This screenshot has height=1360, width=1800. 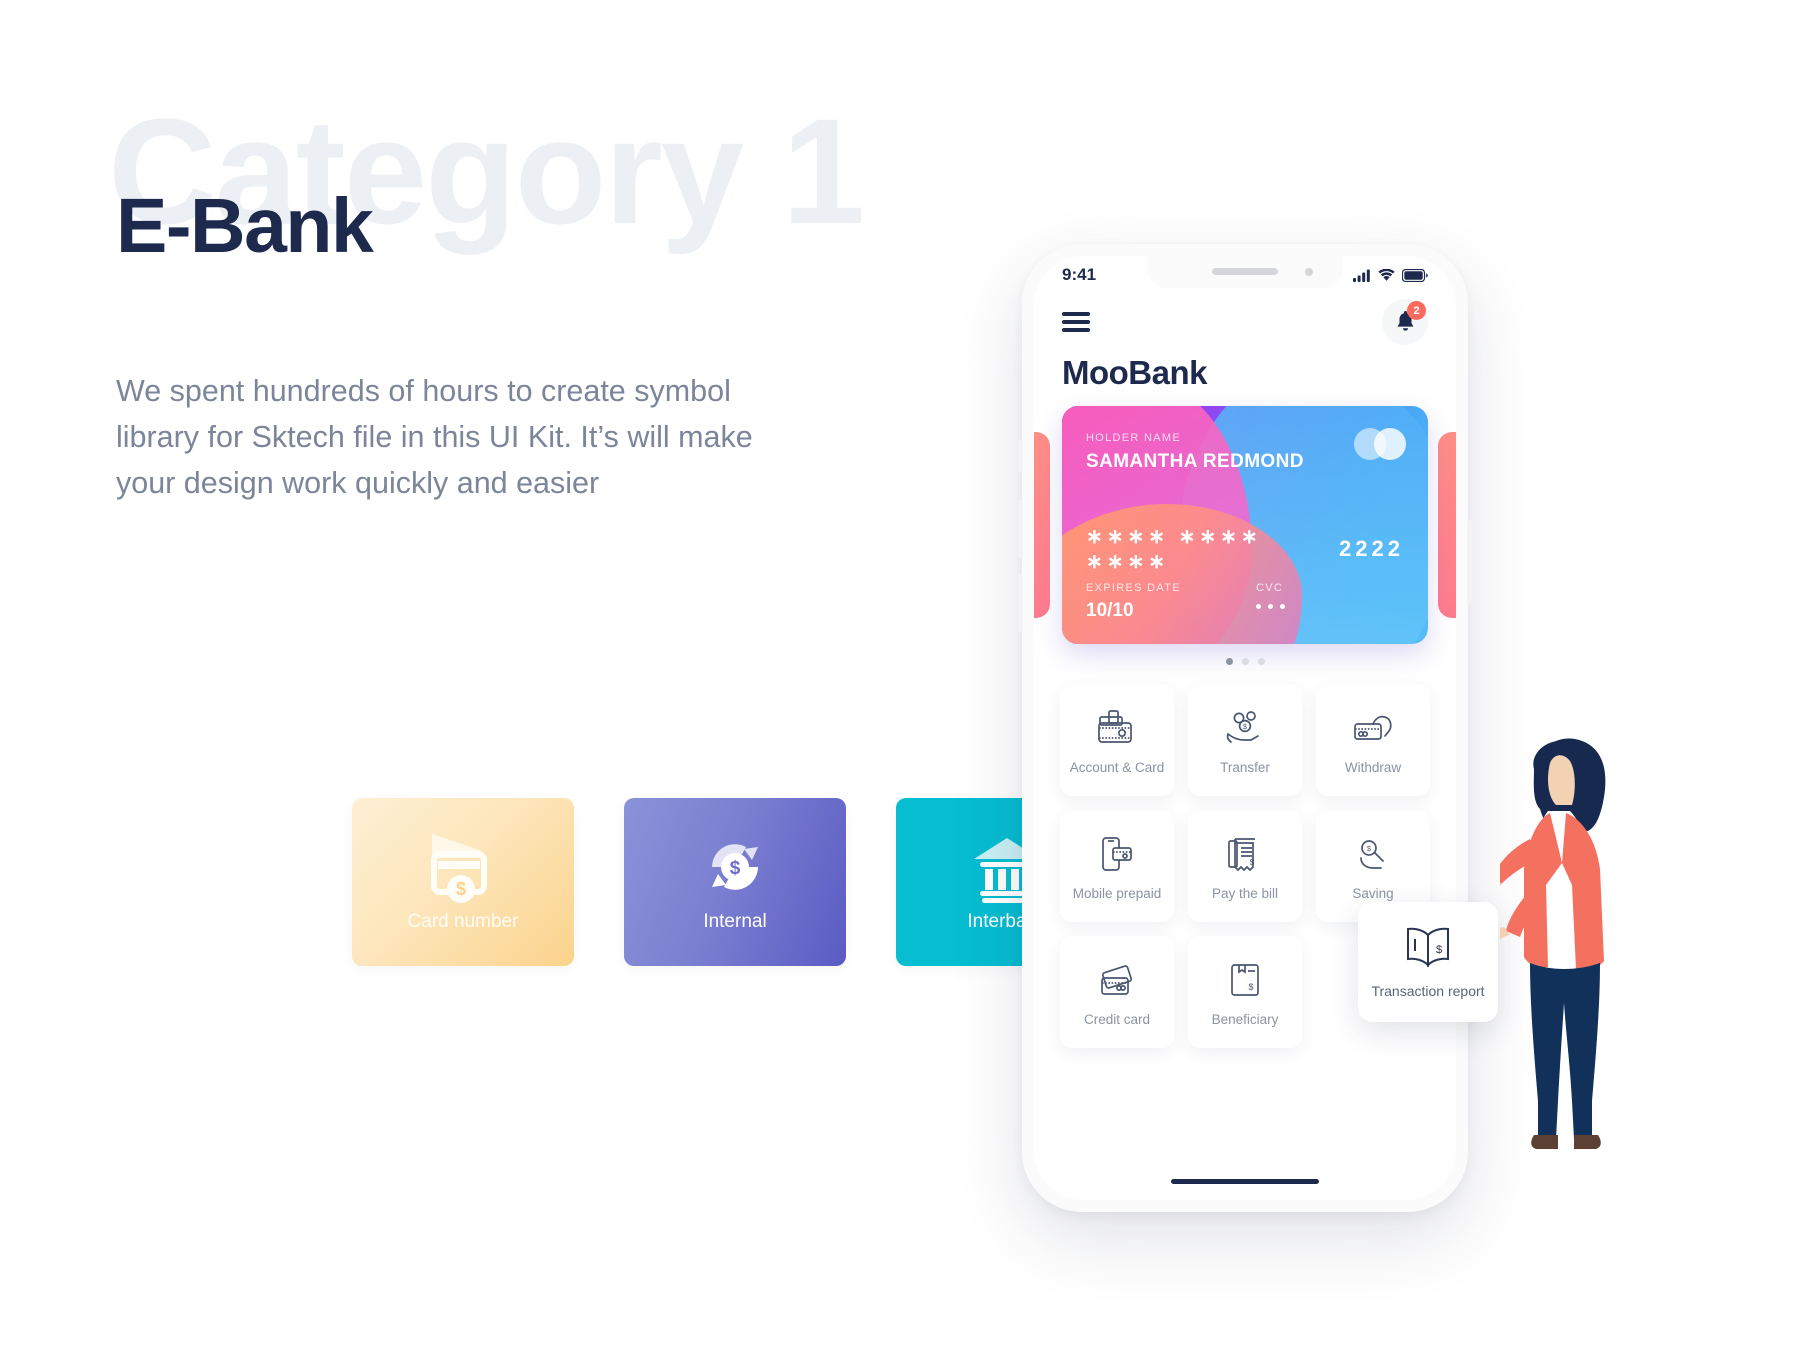 I want to click on menu-tile-beneficiary: $ Beneficiary, so click(x=1245, y=992).